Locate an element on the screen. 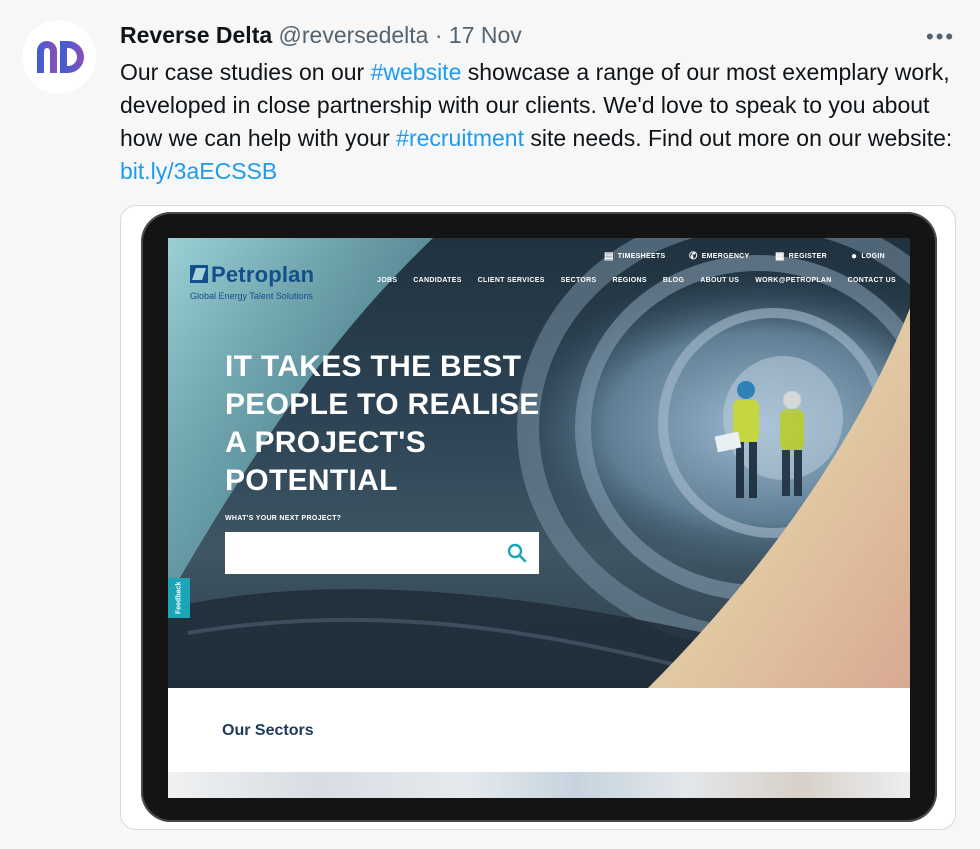 Image resolution: width=980 pixels, height=849 pixels. project-search-input is located at coordinates (382, 553).